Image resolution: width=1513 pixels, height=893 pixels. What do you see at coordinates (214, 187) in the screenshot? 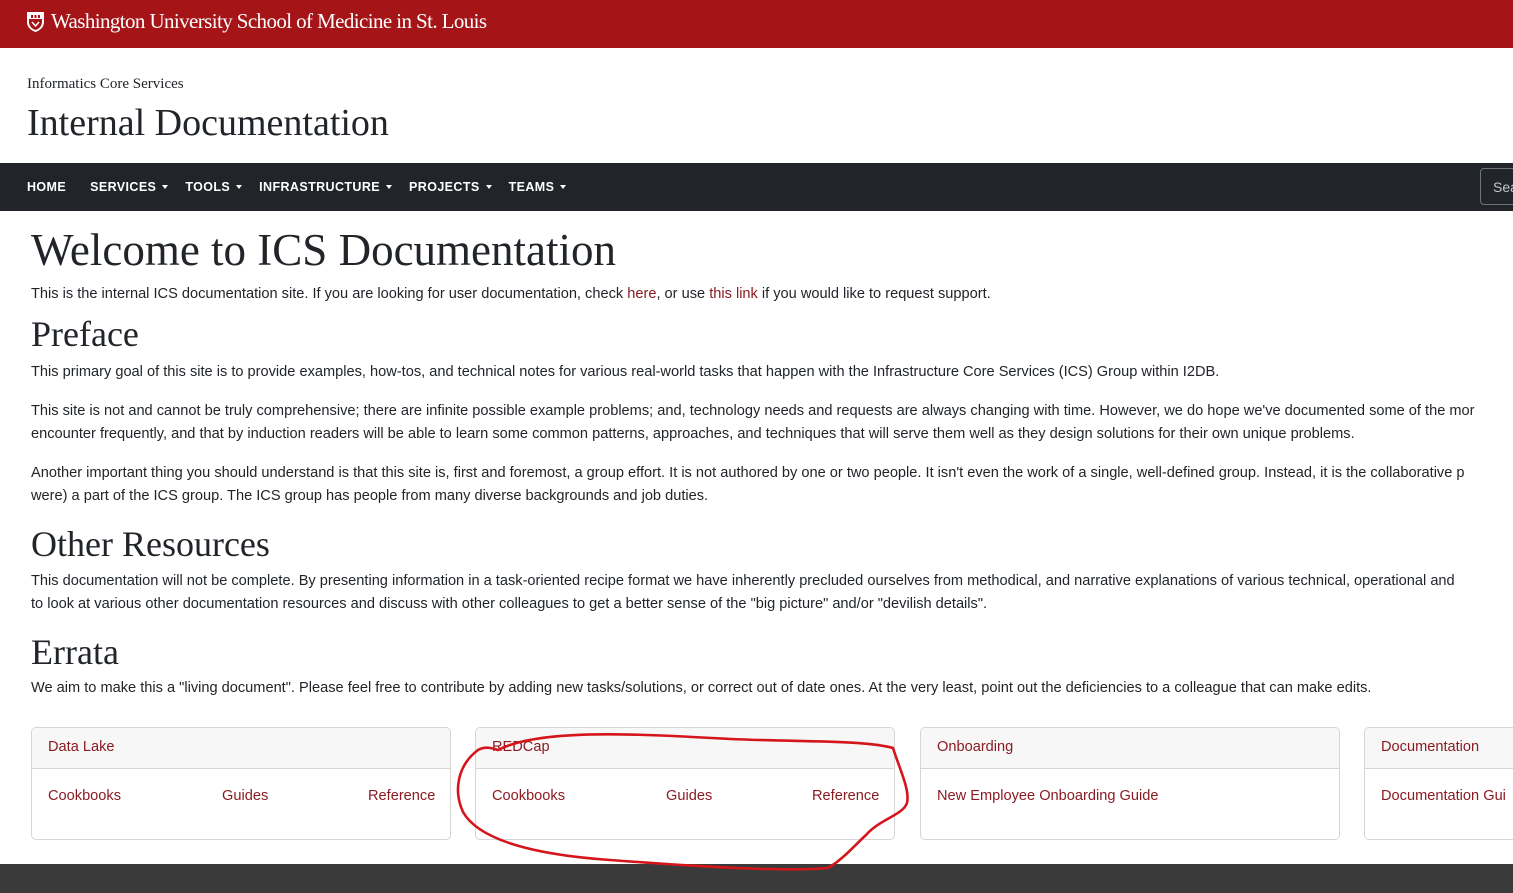
I see `nav-item-tools: TOOLS` at bounding box center [214, 187].